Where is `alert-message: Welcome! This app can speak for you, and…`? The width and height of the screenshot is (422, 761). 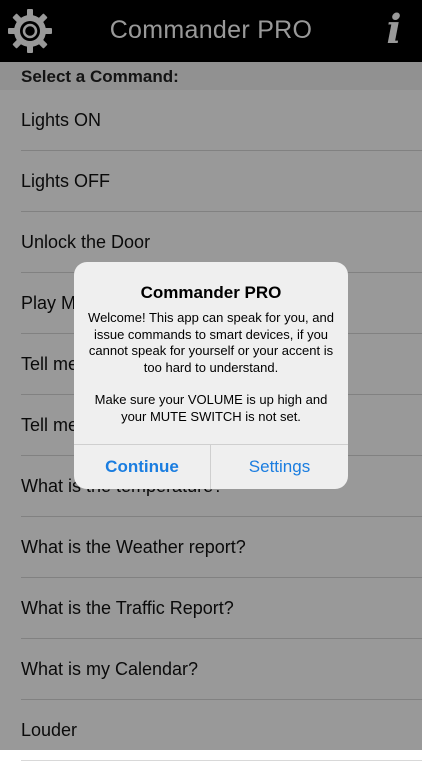 alert-message: Welcome! This app can speak for you, and… is located at coordinates (211, 367).